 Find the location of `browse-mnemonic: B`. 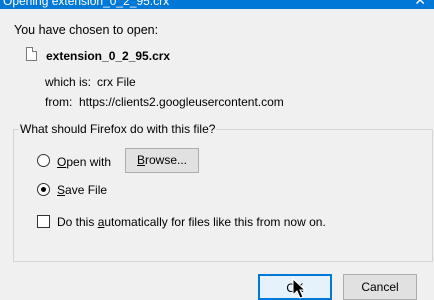

browse-mnemonic: B is located at coordinates (140, 160).